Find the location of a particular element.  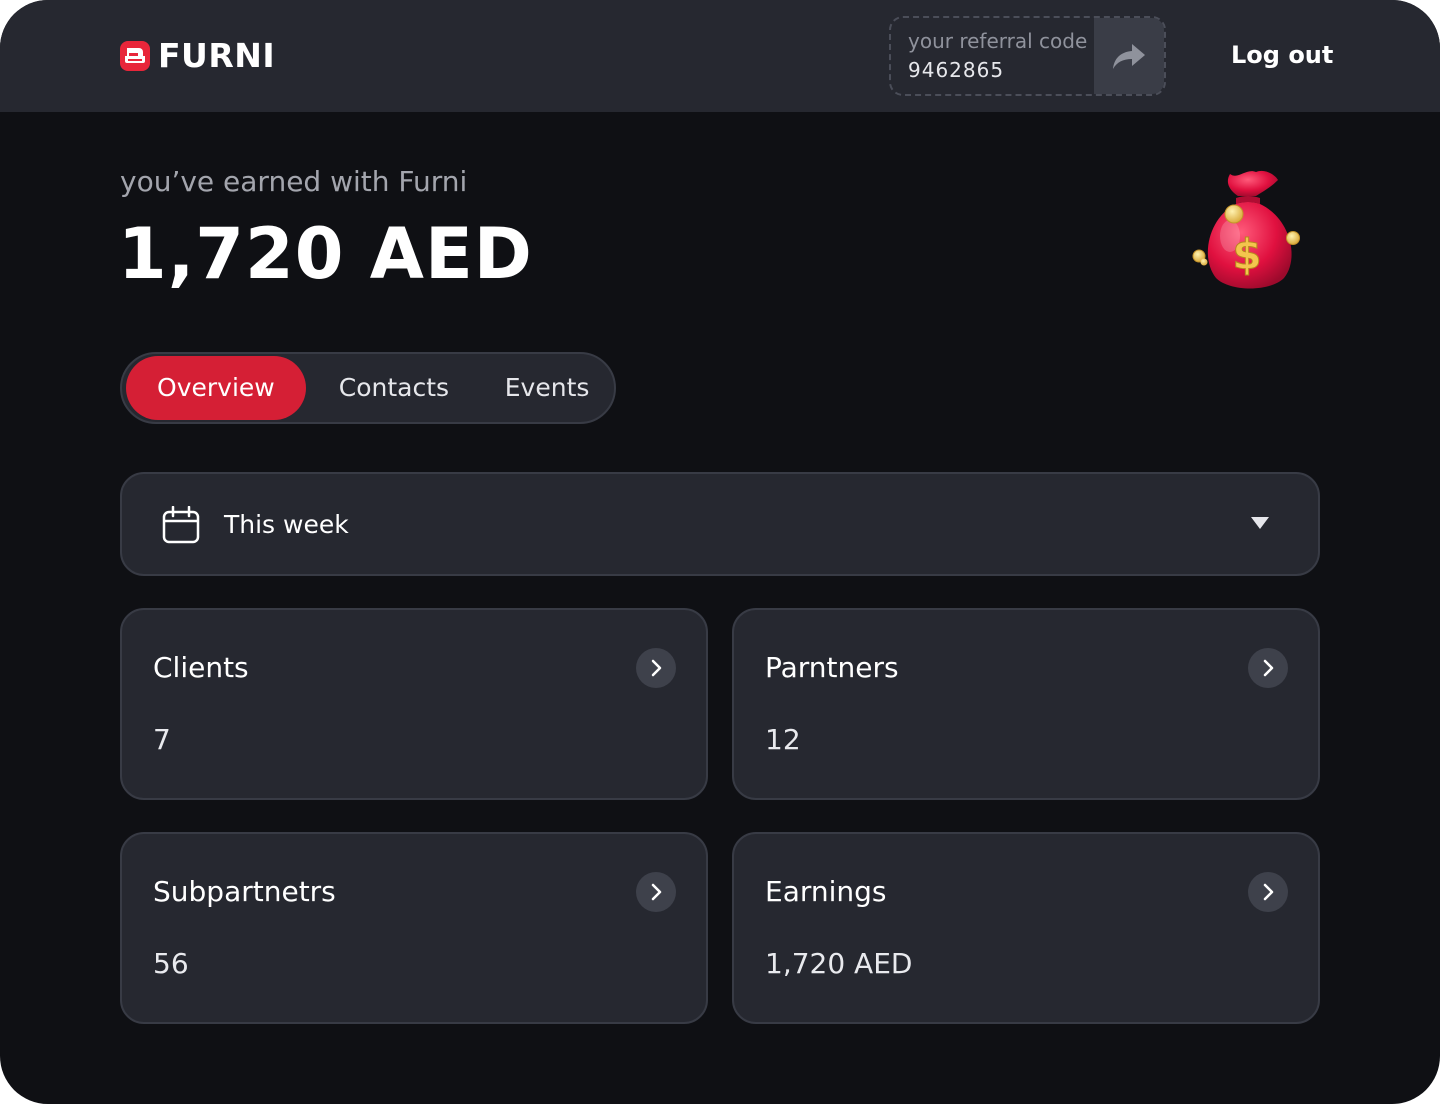

card-value: 7 is located at coordinates (162, 739).